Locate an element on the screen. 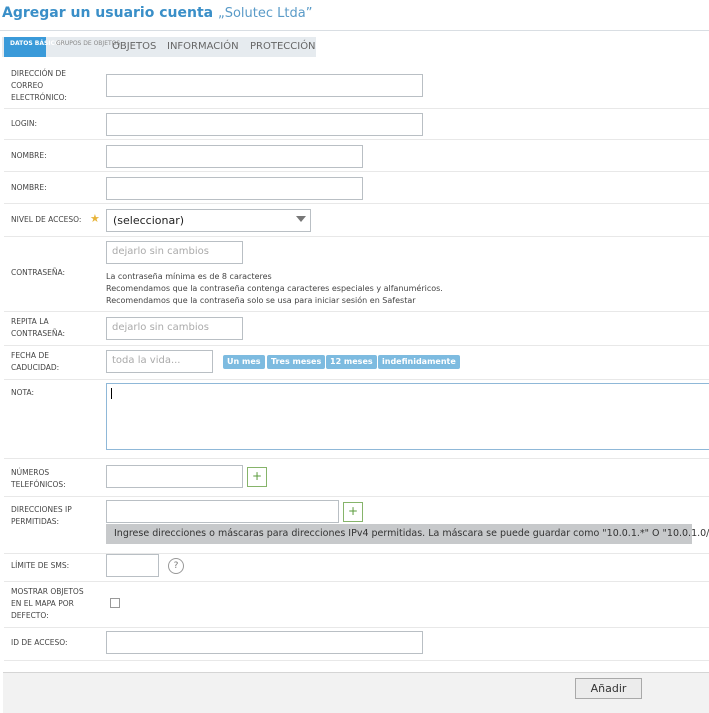 The height and width of the screenshot is (713, 709). expiry-three-months-button: Tres meses is located at coordinates (296, 362).